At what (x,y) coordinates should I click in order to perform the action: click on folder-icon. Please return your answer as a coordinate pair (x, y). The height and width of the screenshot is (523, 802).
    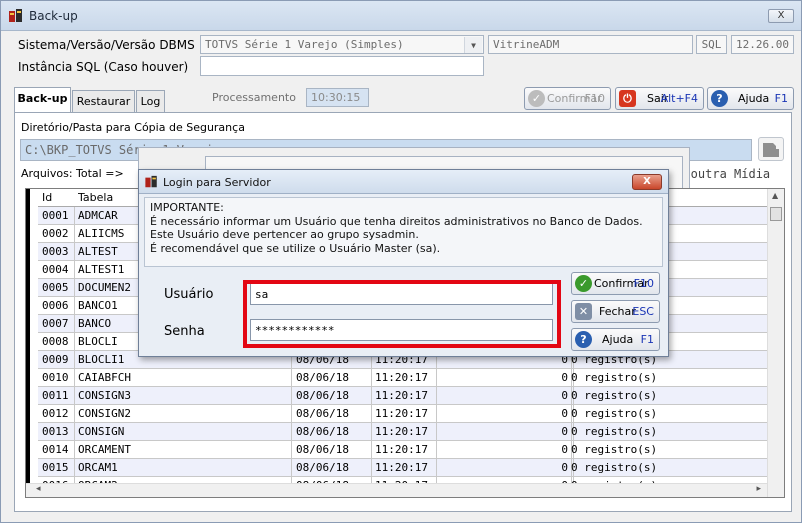
    Looking at the image, I should click on (771, 150).